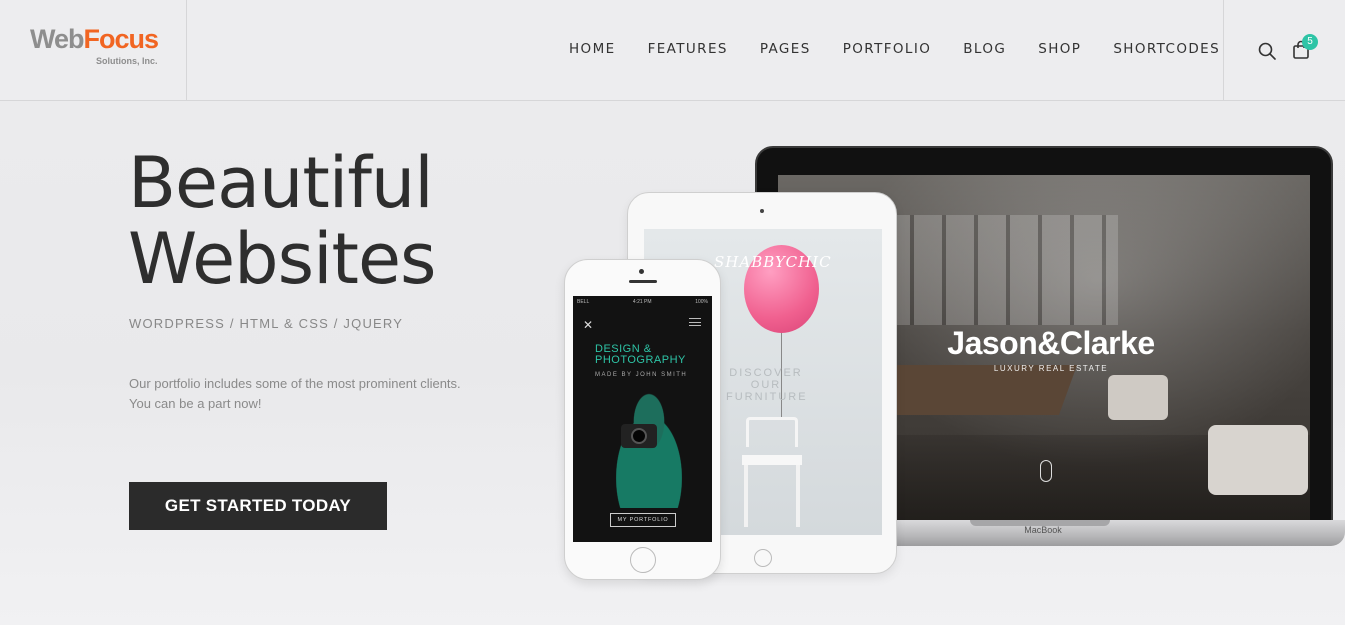 Image resolution: width=1345 pixels, height=625 pixels. Describe the element at coordinates (258, 506) in the screenshot. I see `get-started-button: GET STARTED TODAY` at that location.